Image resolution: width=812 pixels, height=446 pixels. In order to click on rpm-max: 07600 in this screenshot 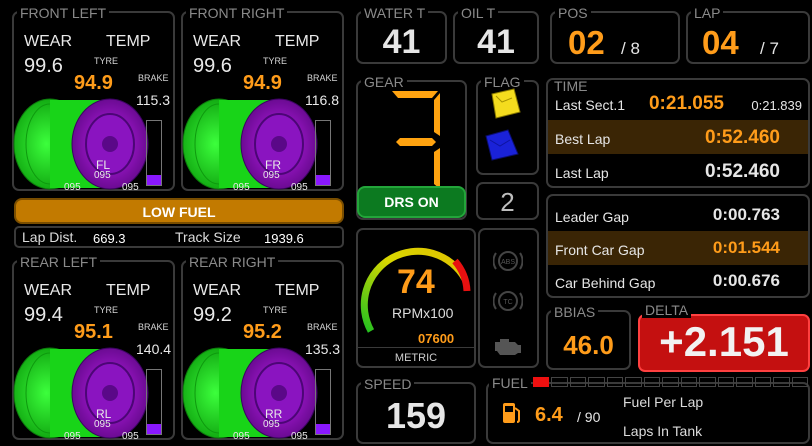, I will do `click(436, 338)`.